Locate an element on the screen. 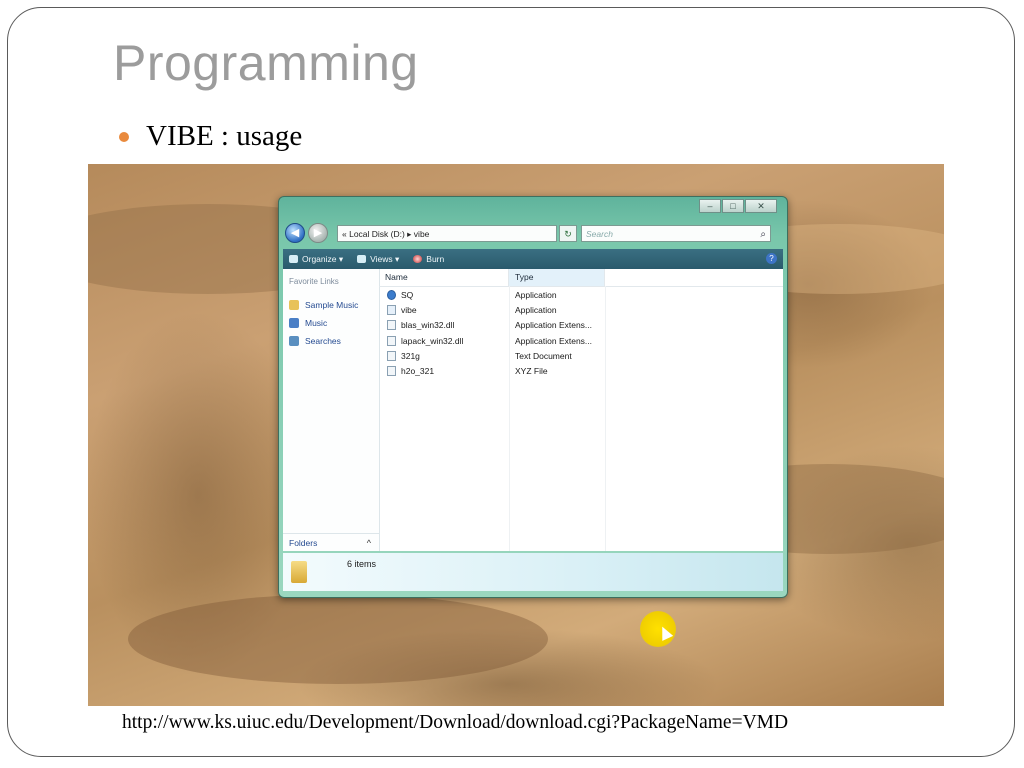 The width and height of the screenshot is (1024, 768). fav-item-sample-music: Sample Music is located at coordinates (323, 305).